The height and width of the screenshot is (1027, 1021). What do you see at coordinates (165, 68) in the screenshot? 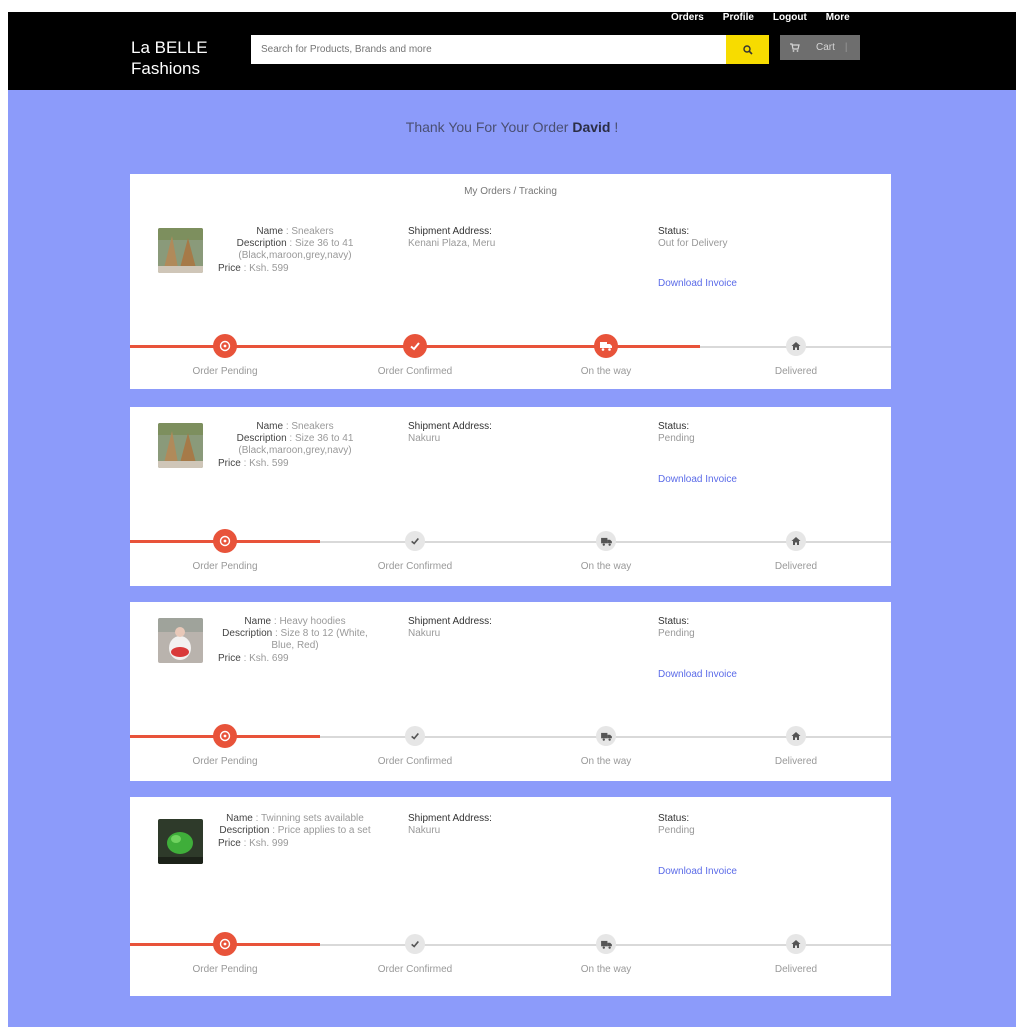
I see `brand-line-2: Fashions` at bounding box center [165, 68].